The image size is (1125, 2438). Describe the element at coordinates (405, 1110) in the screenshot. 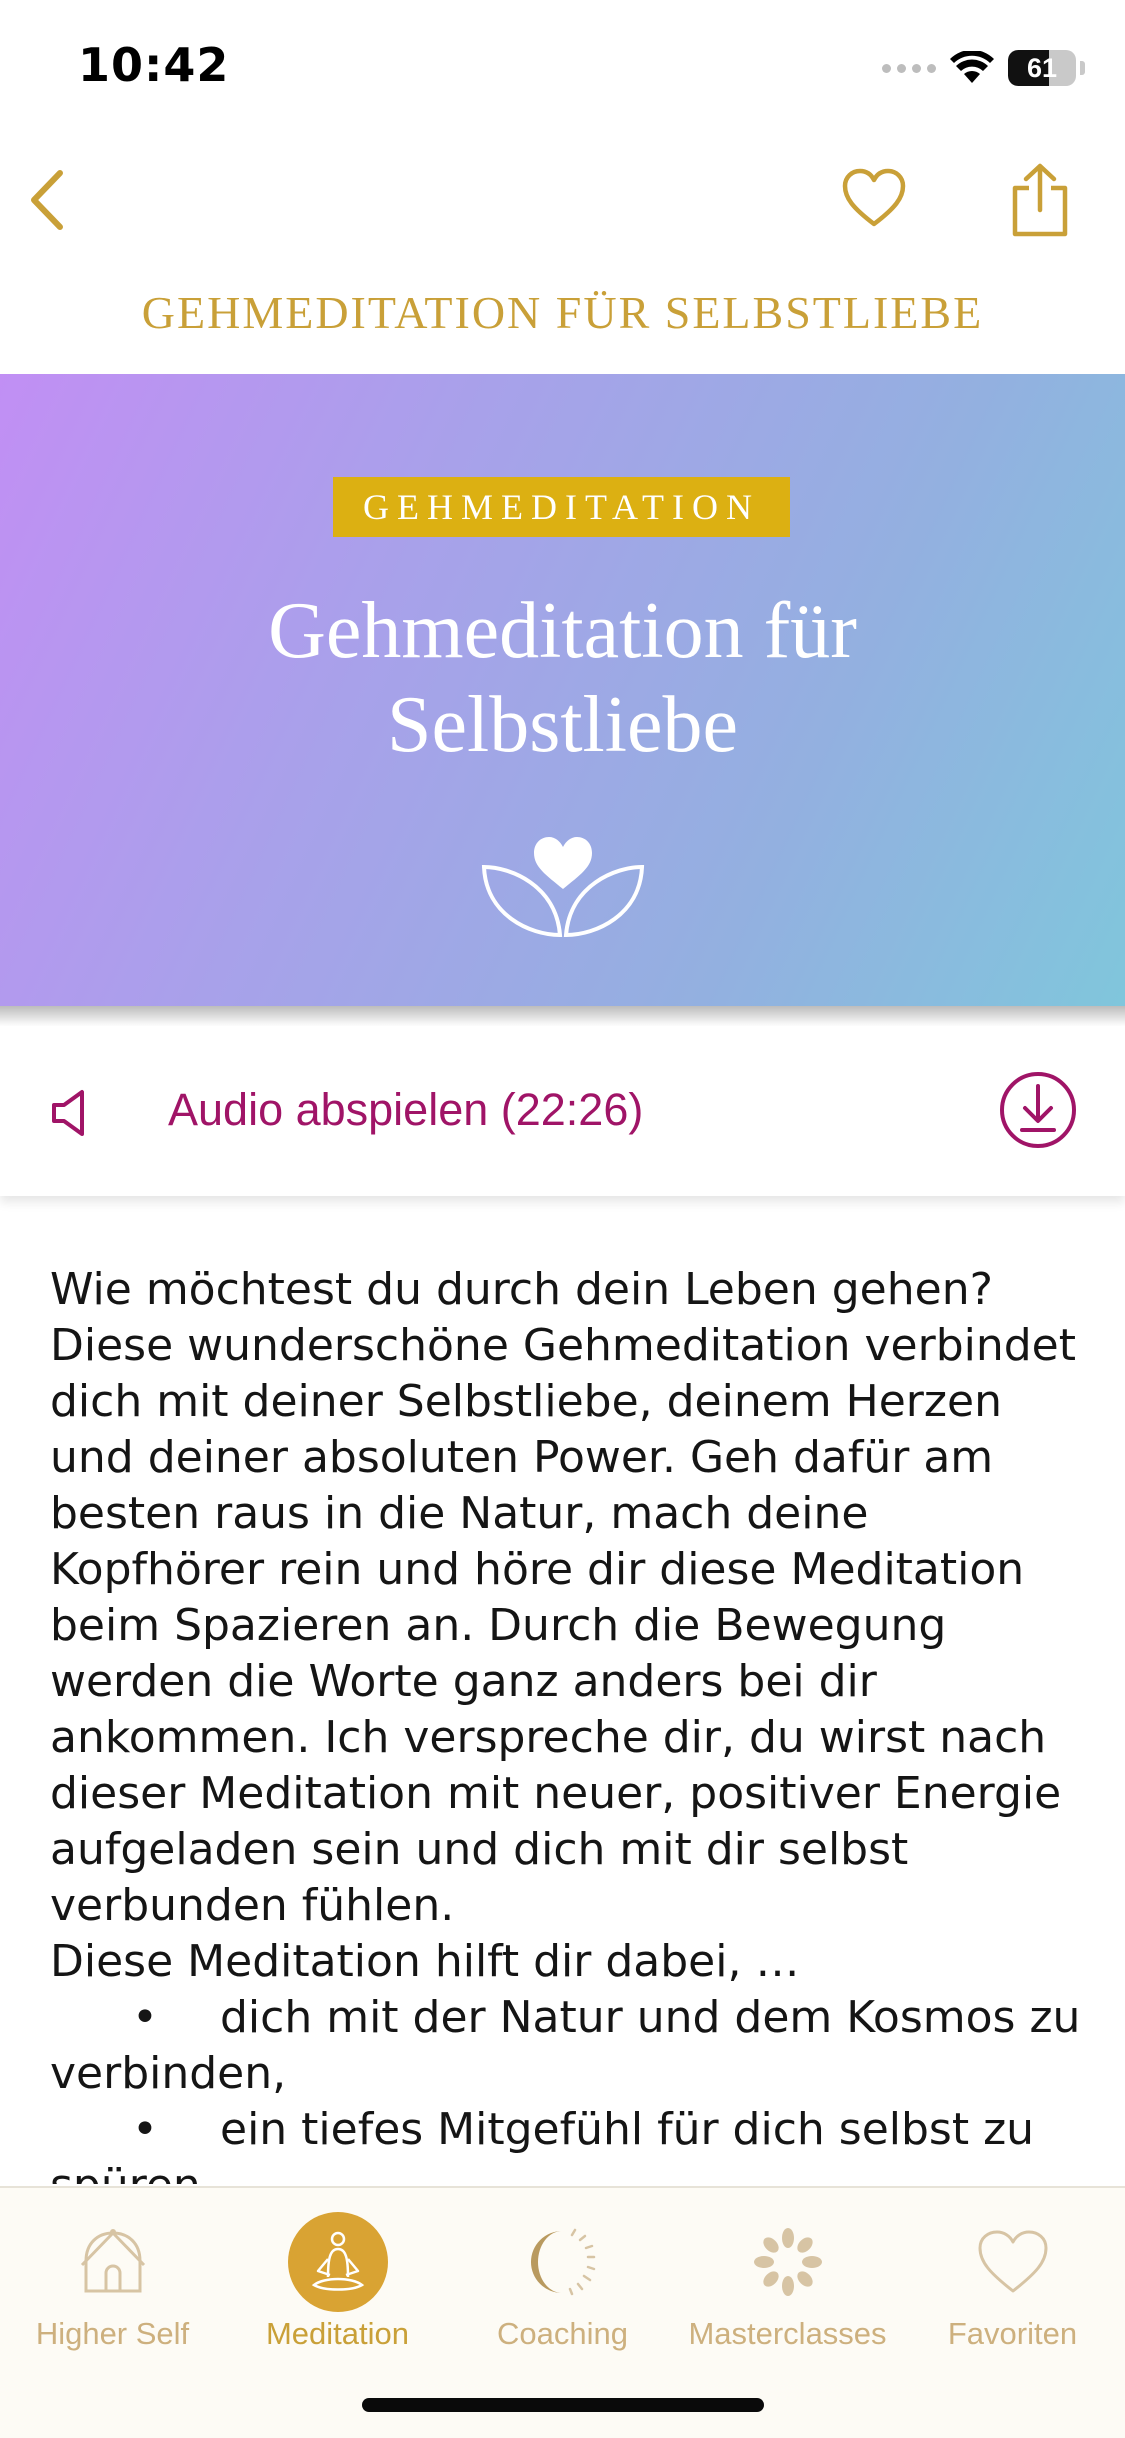

I see `play-audio-button: Audio abspielen (22:26)` at that location.